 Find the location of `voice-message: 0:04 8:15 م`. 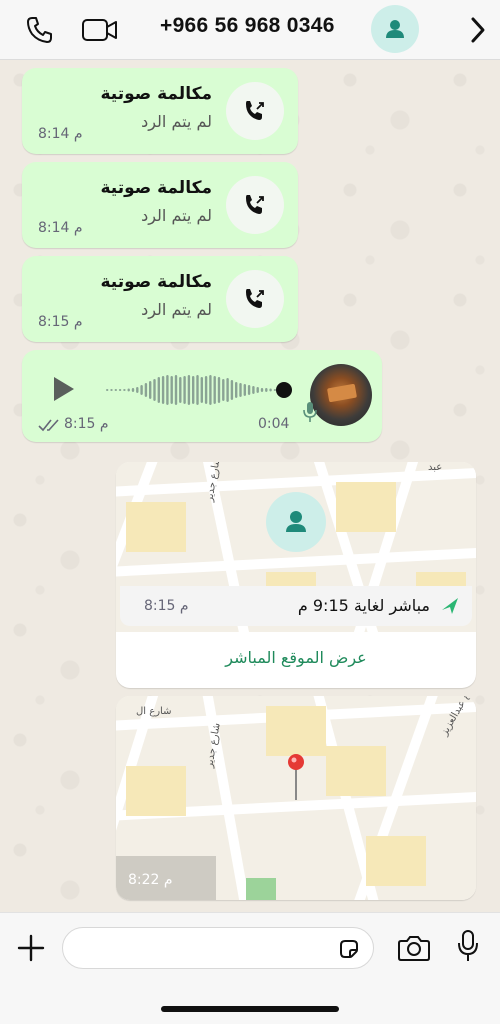

voice-message: 0:04 8:15 م is located at coordinates (202, 396).